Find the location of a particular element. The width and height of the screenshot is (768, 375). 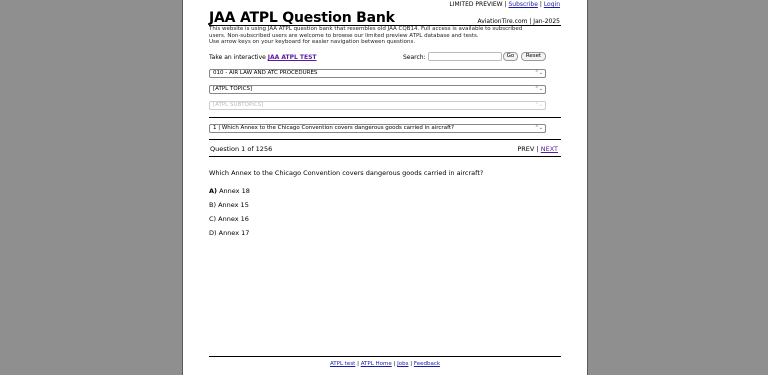

login-link: Login is located at coordinates (552, 4).